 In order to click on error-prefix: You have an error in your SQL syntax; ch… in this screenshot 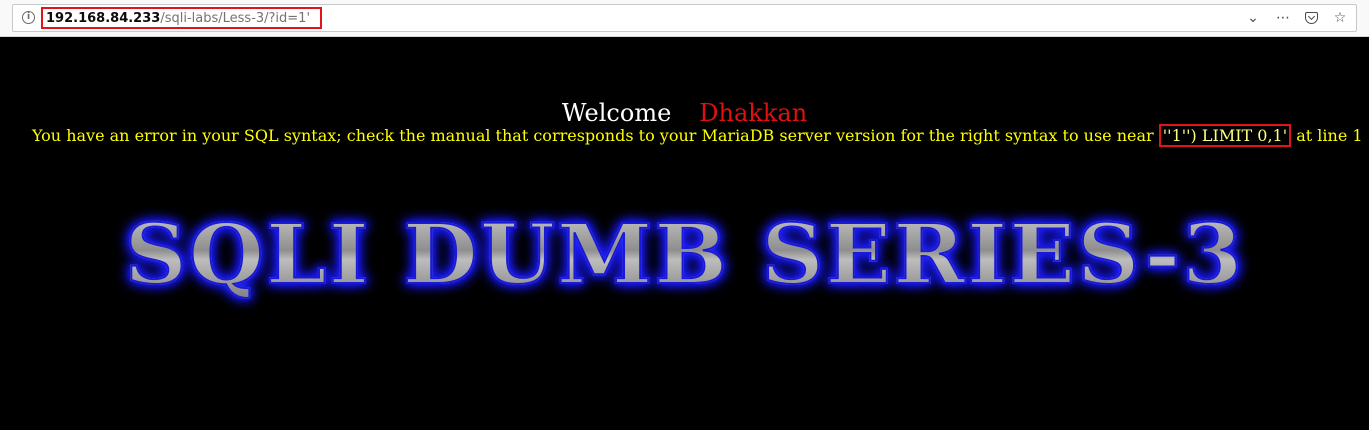, I will do `click(595, 135)`.